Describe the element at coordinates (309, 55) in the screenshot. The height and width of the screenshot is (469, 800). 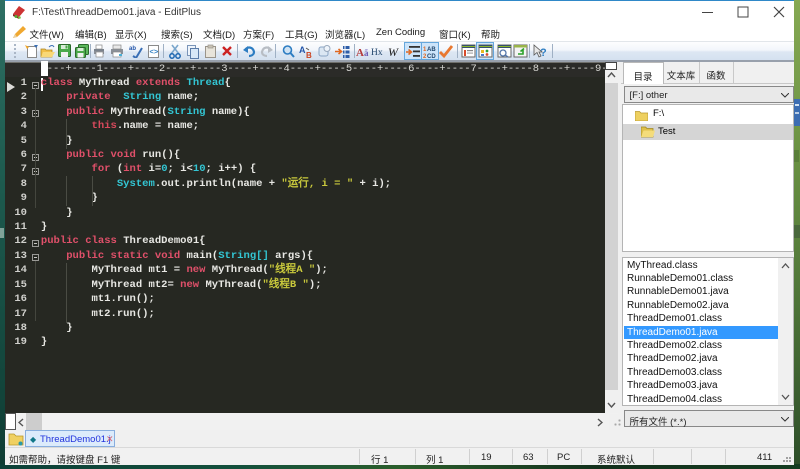
I see `svg-text: B` at that location.